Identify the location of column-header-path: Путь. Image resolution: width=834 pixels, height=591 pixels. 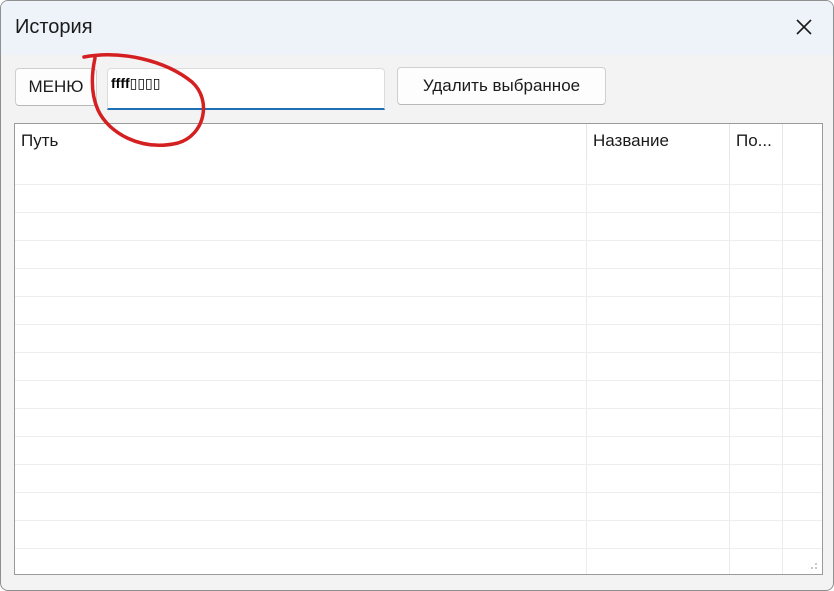
(301, 141).